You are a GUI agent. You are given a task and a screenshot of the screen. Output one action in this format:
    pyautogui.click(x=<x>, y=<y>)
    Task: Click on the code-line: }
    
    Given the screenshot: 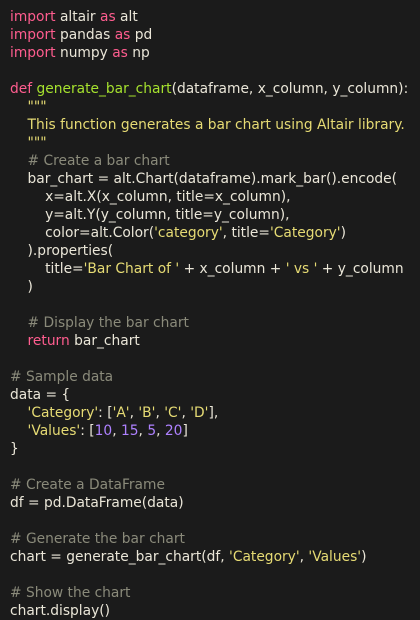 What is the action you would take?
    pyautogui.click(x=215, y=449)
    